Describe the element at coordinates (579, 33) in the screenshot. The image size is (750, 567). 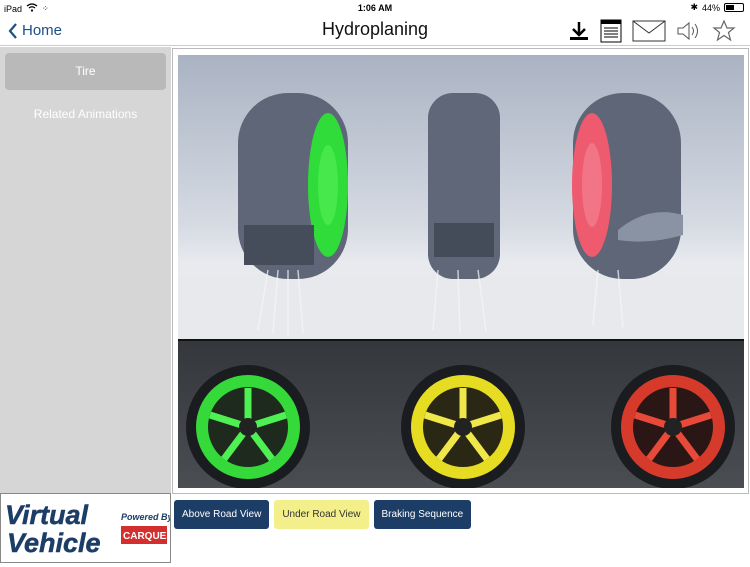
I see `download-icon` at that location.